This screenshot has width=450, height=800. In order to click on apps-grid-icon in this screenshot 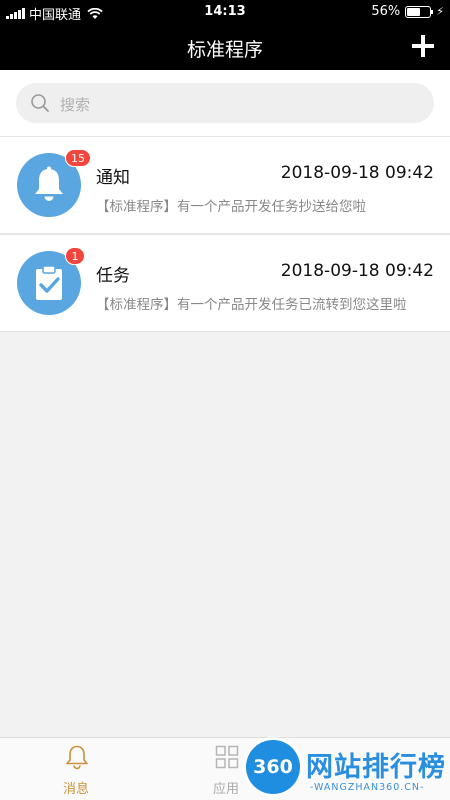, I will do `click(227, 757)`.